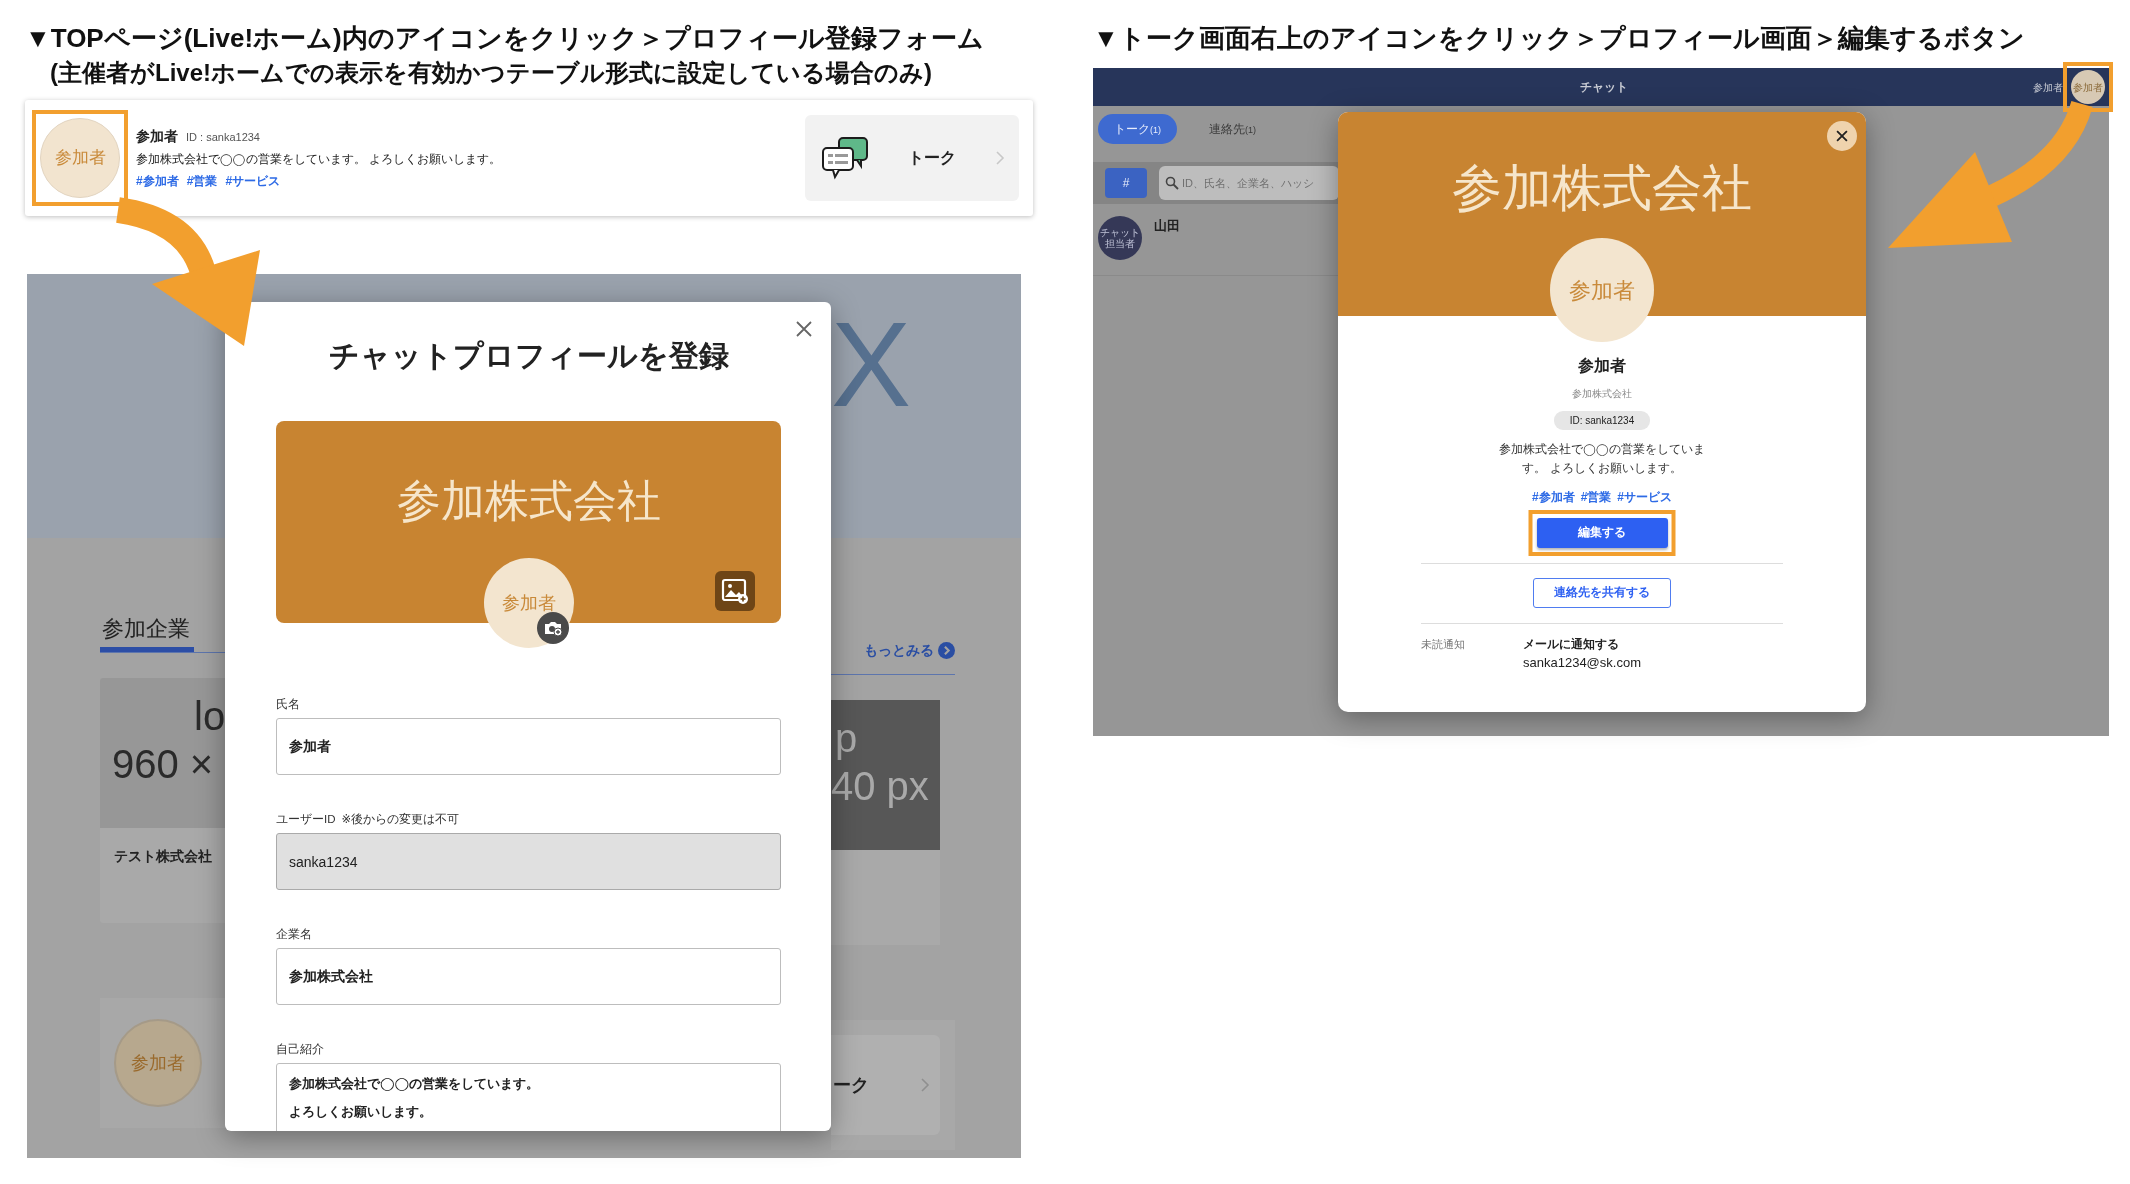  What do you see at coordinates (528, 356) in the screenshot?
I see `dialog-title: チャットプロフィールを登録` at bounding box center [528, 356].